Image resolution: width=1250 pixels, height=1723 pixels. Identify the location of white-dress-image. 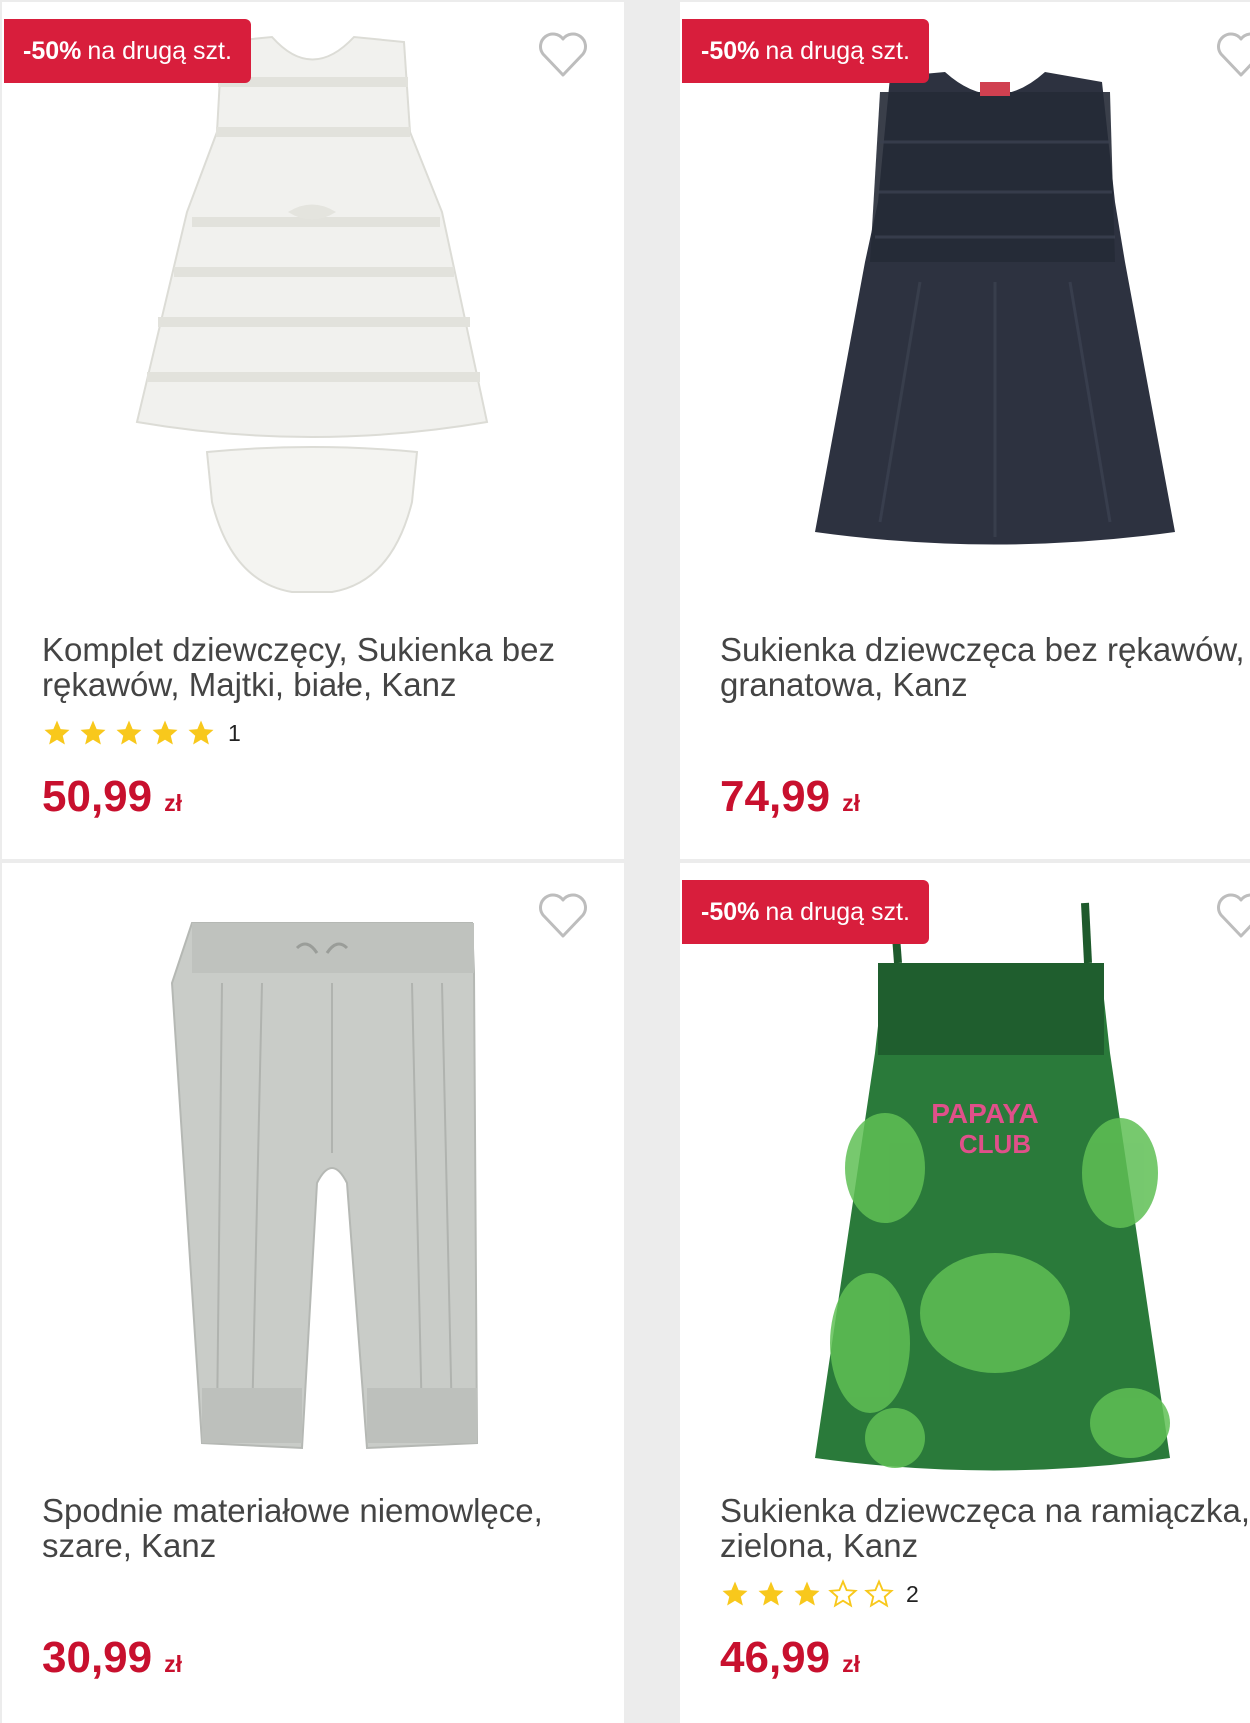
(312, 314).